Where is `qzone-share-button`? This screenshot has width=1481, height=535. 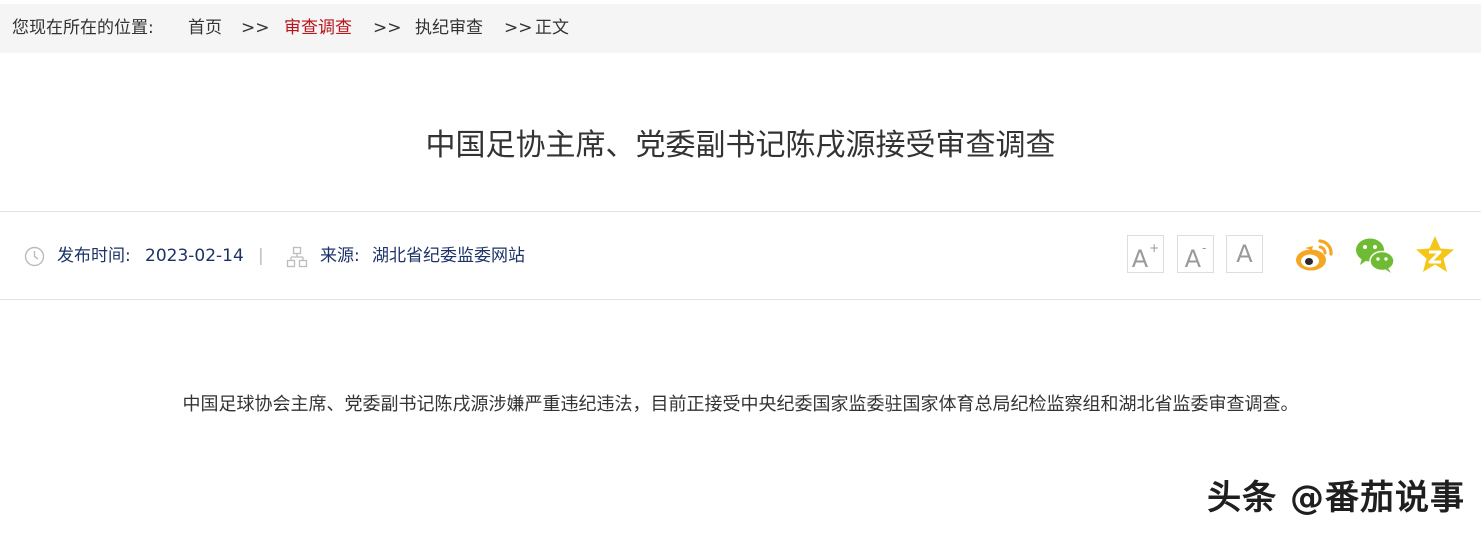 qzone-share-button is located at coordinates (1435, 255).